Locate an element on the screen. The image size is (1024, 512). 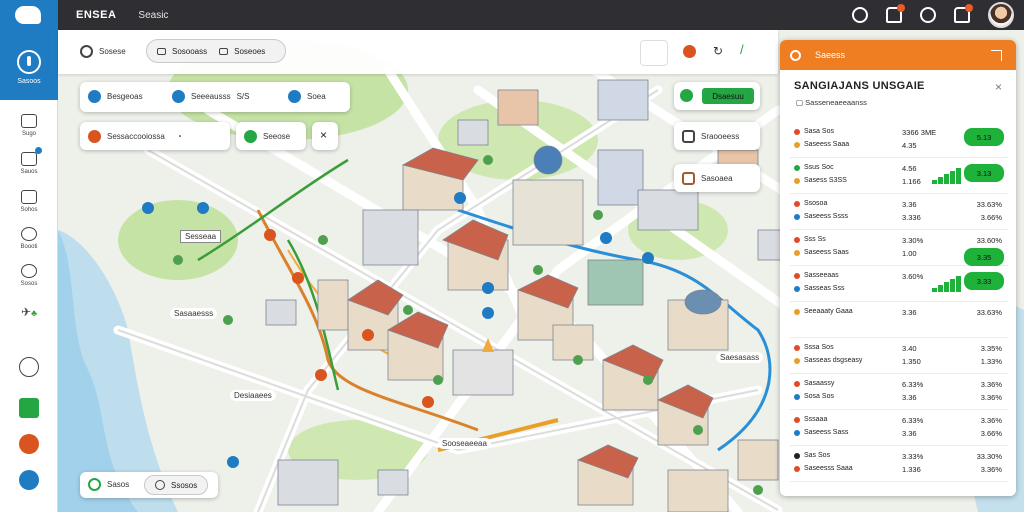
app-logo-icon is located at coordinates (28, 15).